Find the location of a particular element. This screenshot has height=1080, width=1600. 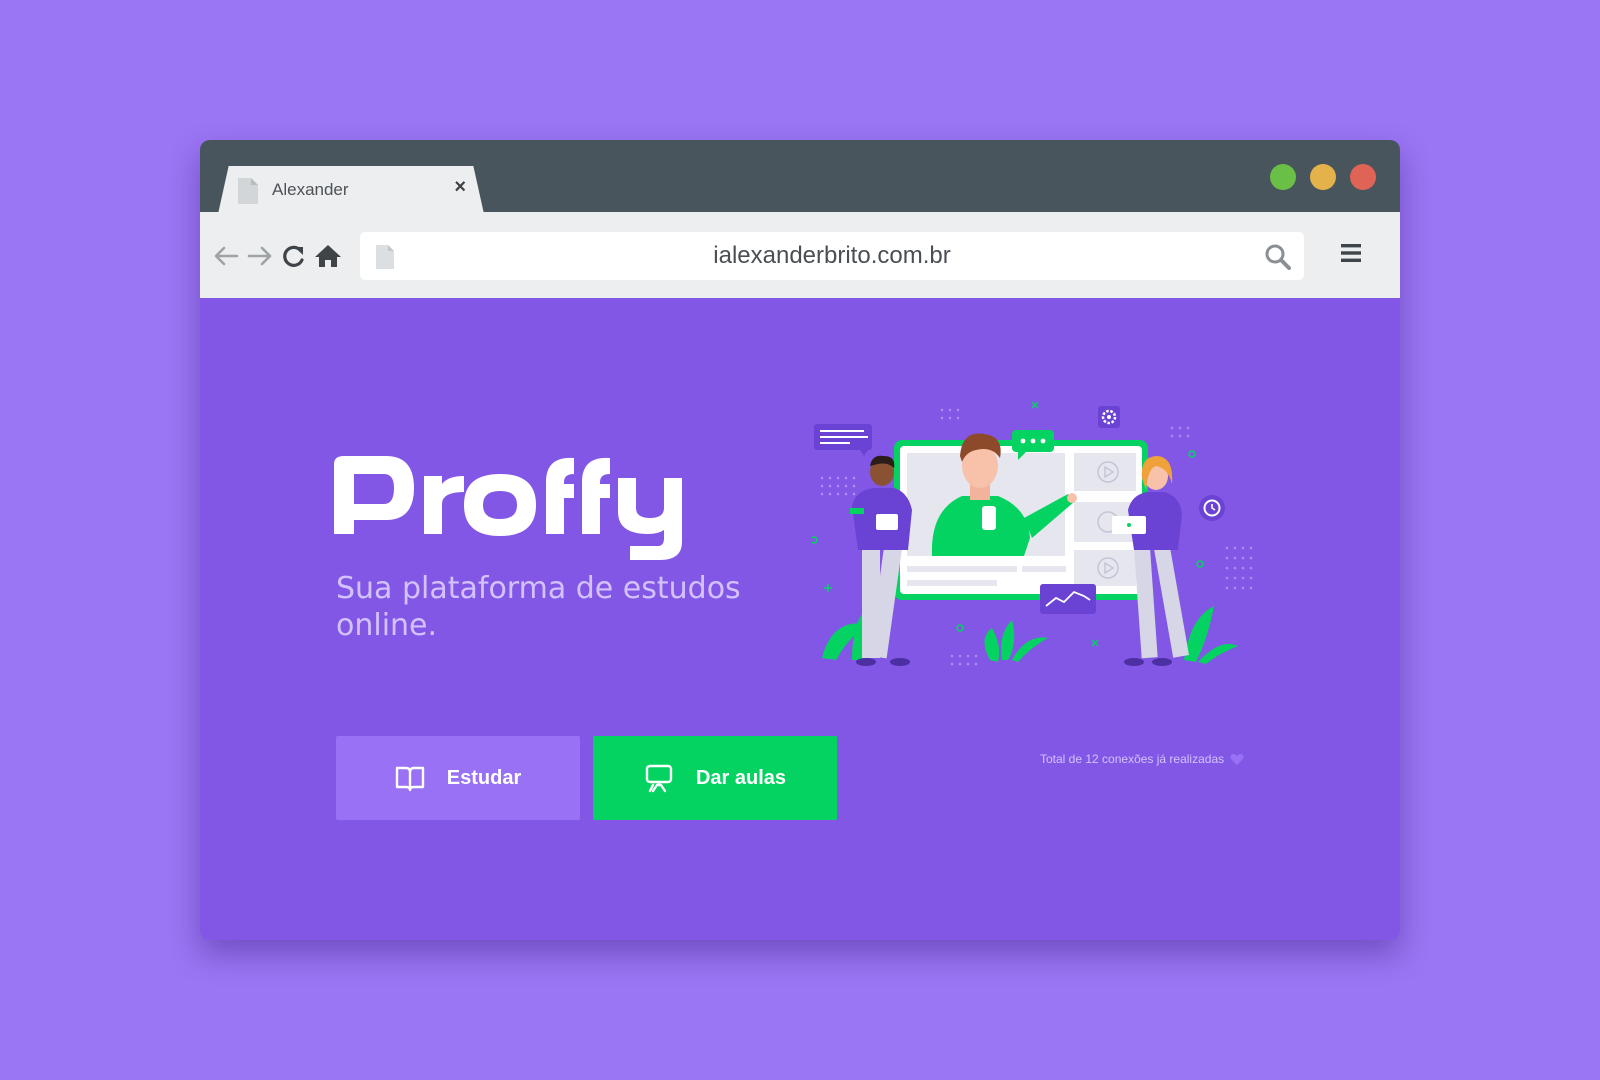

book-open-icon is located at coordinates (409, 779).